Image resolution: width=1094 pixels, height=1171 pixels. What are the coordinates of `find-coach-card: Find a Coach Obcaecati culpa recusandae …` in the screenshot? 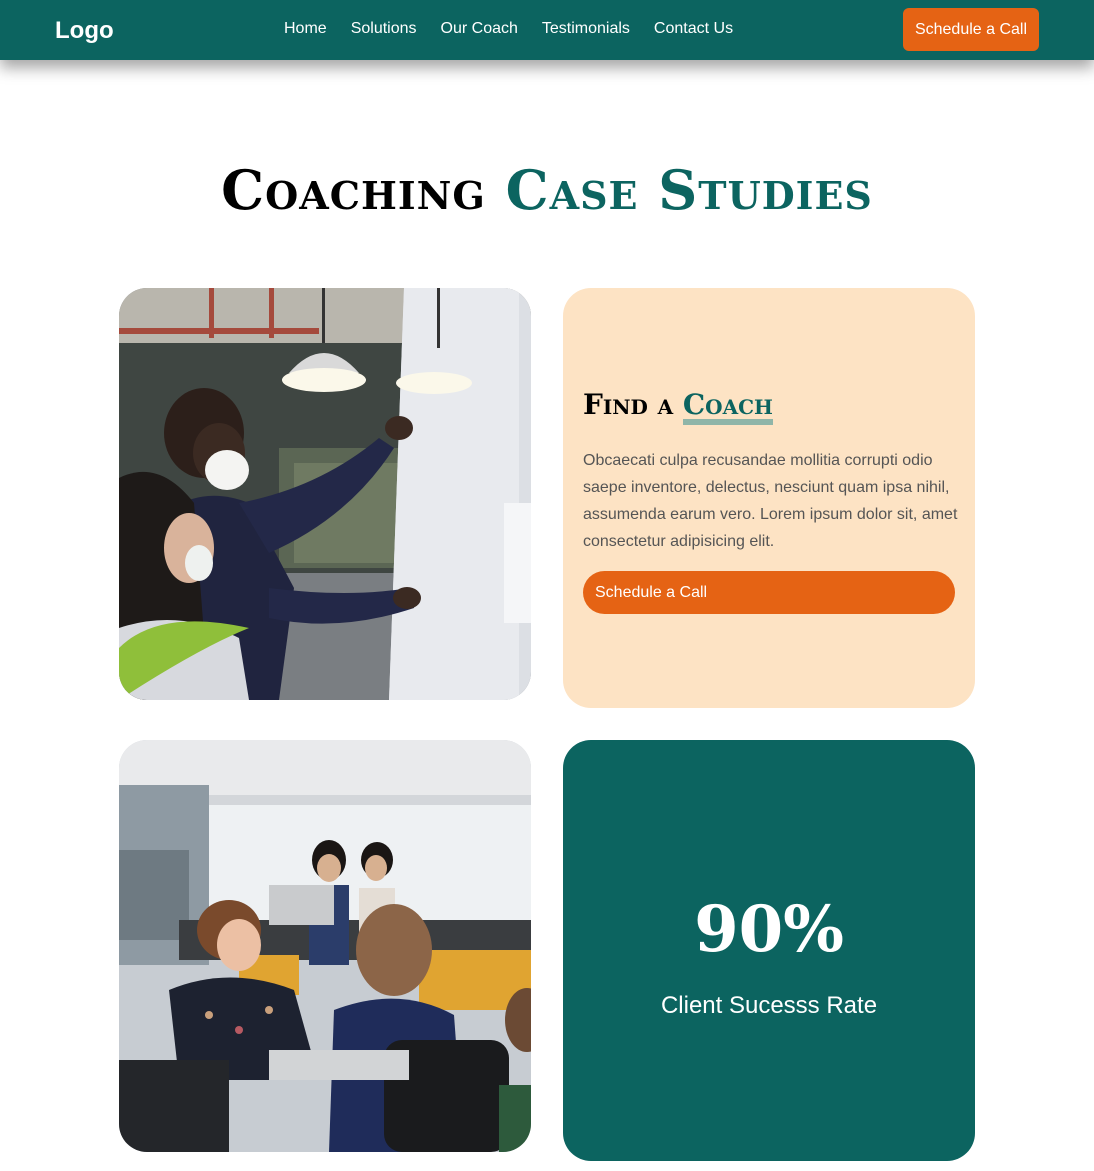 It's located at (769, 498).